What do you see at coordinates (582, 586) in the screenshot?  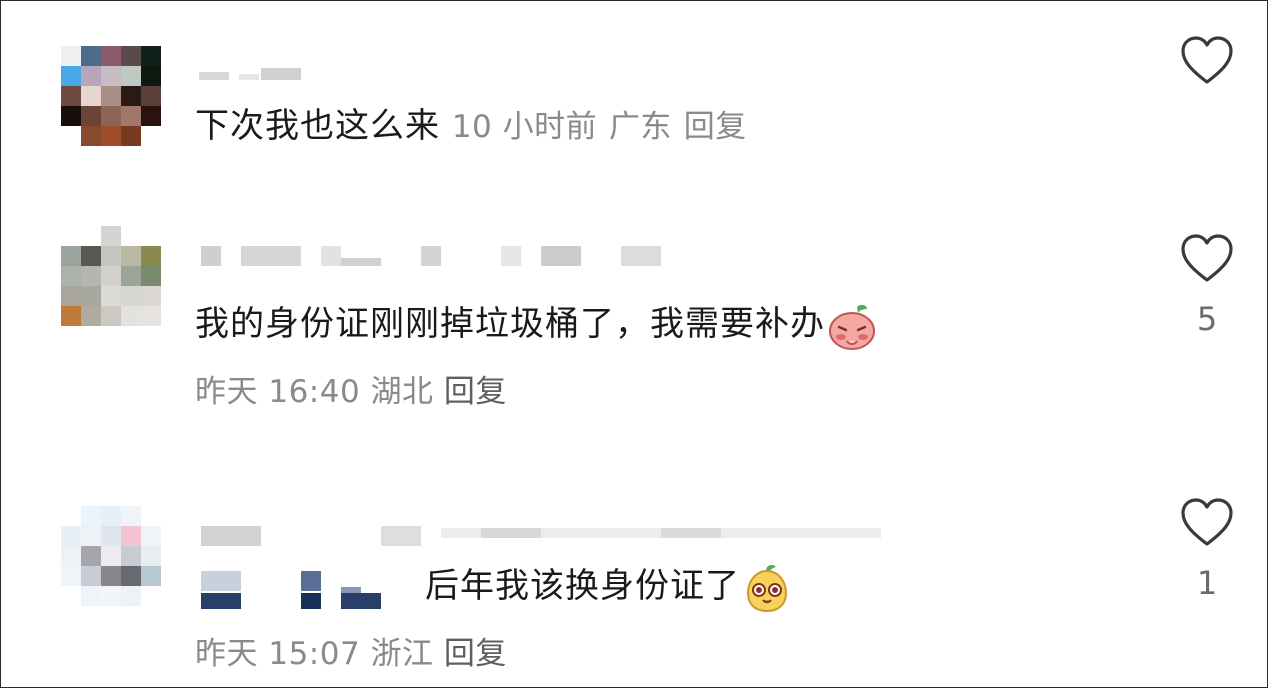 I see `comment-text: 后年我该换身份证了` at bounding box center [582, 586].